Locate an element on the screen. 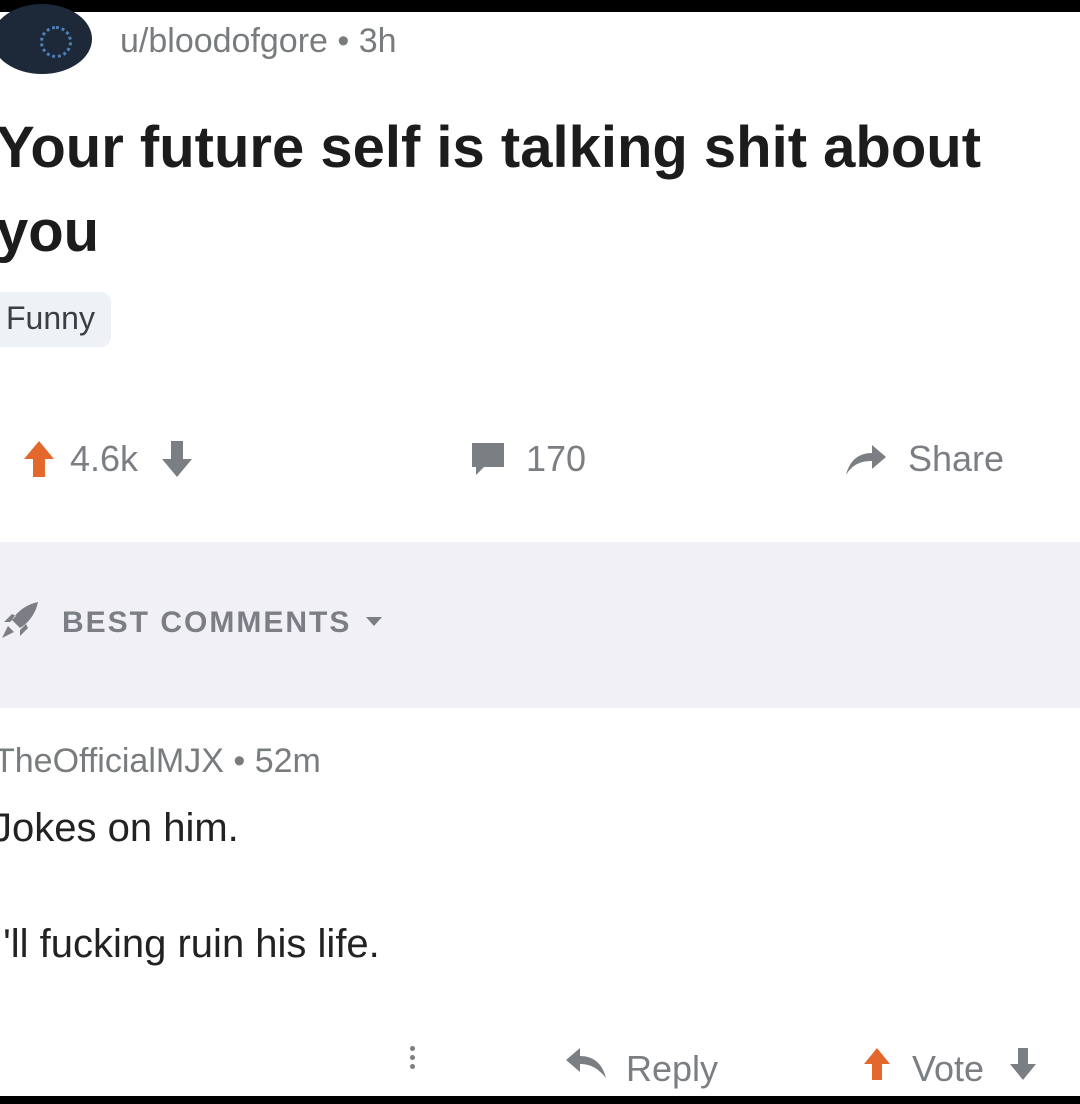 The image size is (1080, 1104). post-meta: u/bloodofgore • 3h is located at coordinates (258, 41).